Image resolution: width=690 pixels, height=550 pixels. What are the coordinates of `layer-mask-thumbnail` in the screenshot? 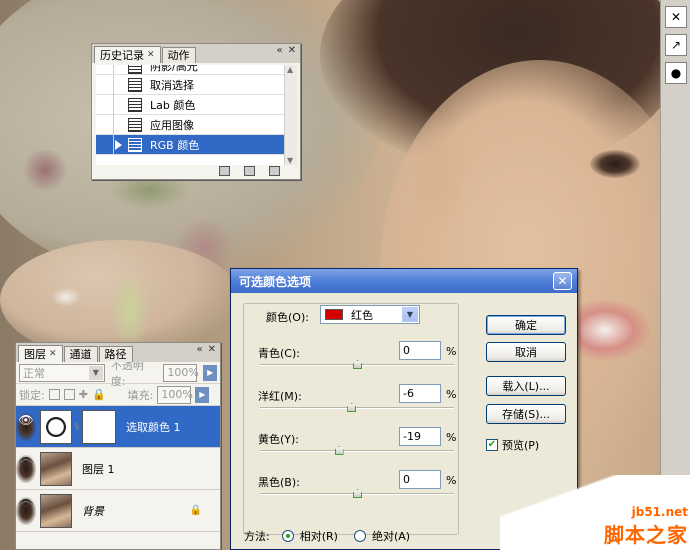 It's located at (99, 426).